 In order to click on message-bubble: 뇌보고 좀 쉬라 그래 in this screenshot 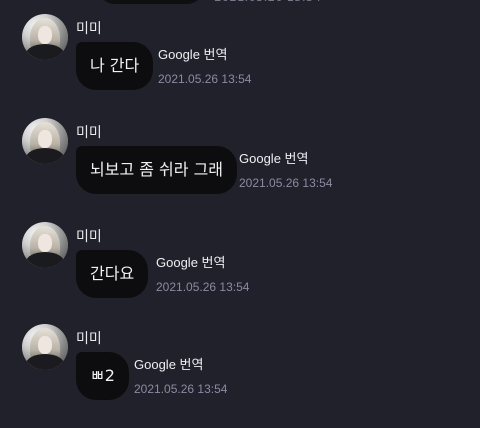, I will do `click(157, 170)`.